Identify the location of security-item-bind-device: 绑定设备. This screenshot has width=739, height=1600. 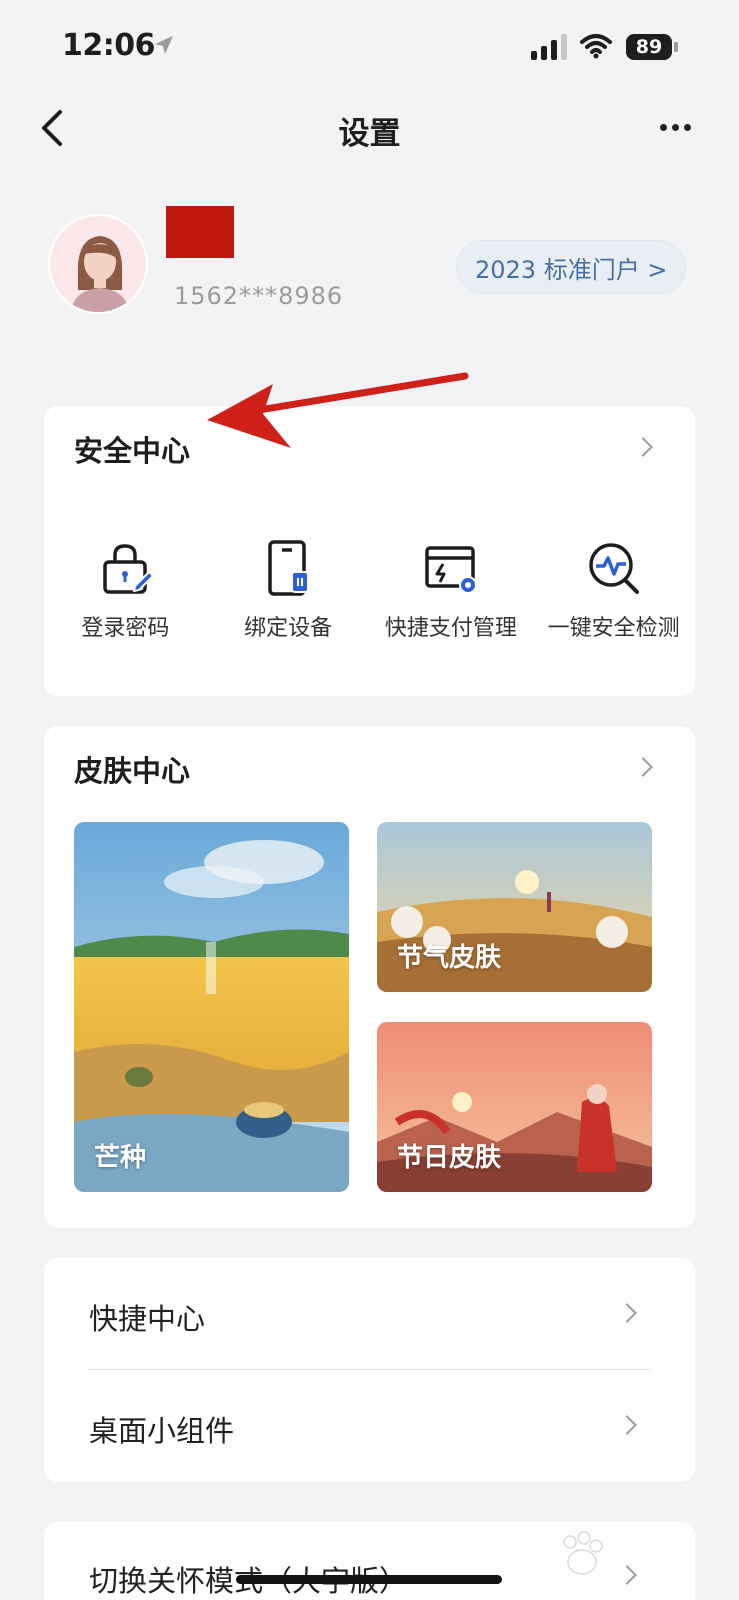
(288, 590).